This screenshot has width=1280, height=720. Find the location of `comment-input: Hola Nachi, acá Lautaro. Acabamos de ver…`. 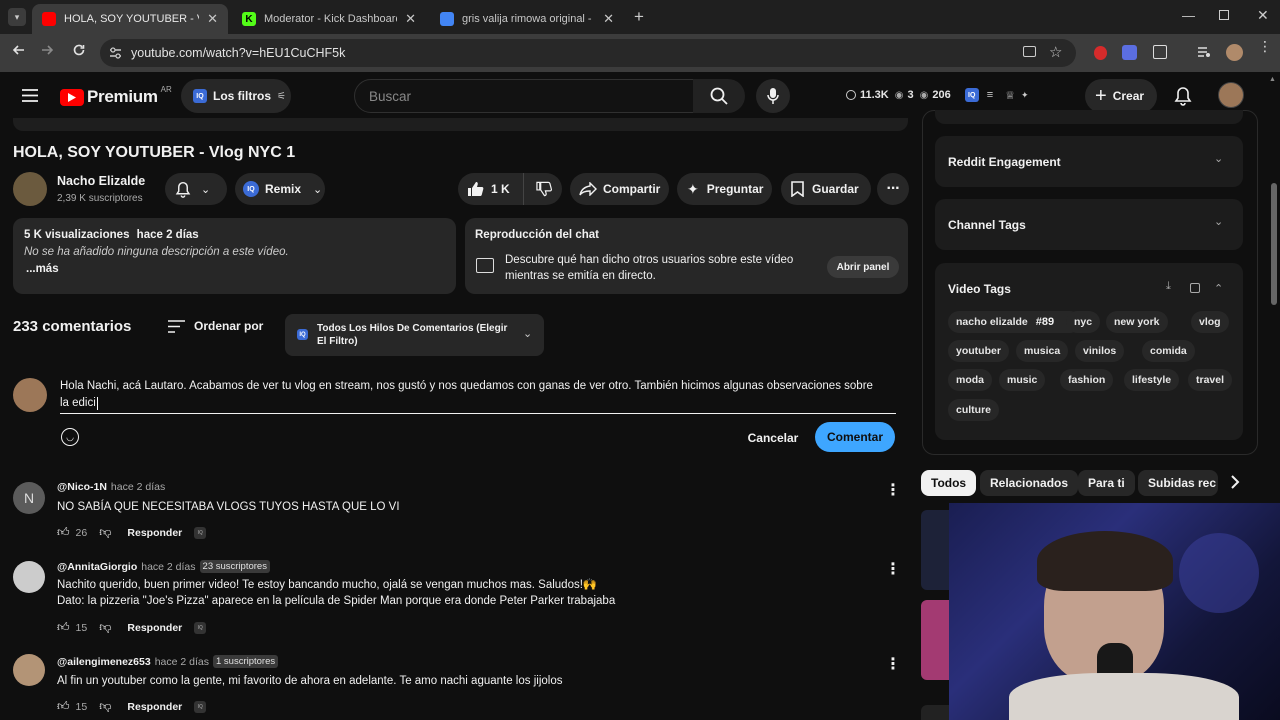

comment-input: Hola Nachi, acá Lautaro. Acabamos de ver… is located at coordinates (478, 396).